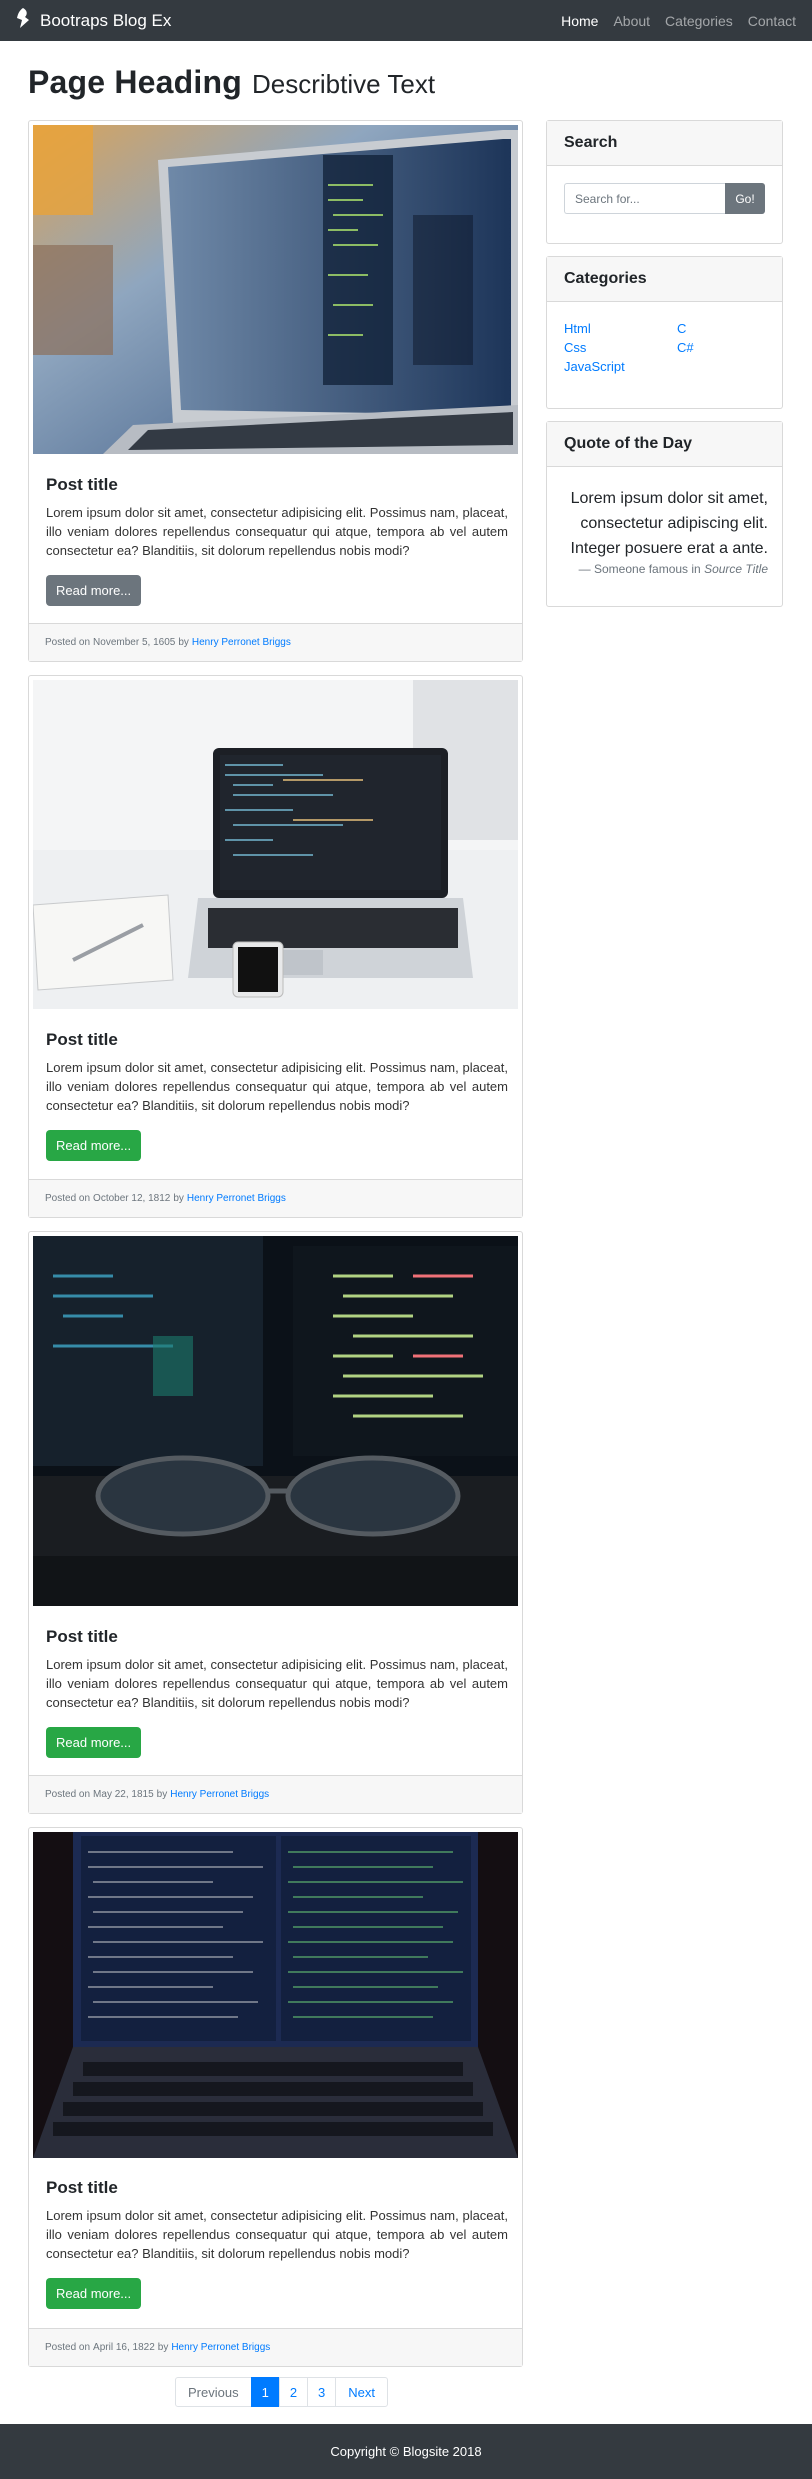 This screenshot has height=2479, width=812. I want to click on quote-widget-title: Quote of the Day, so click(664, 444).